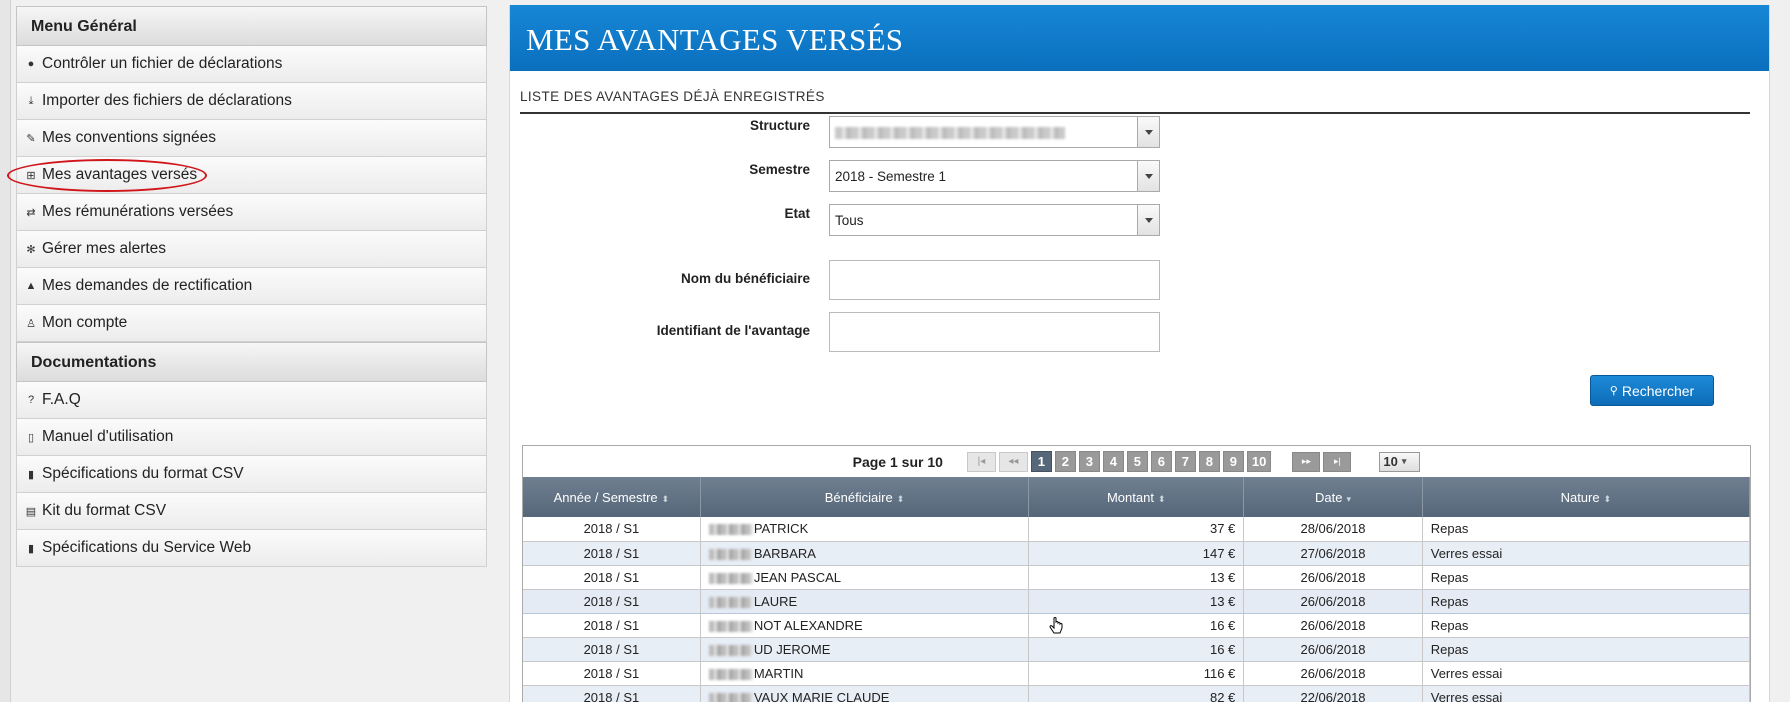 This screenshot has height=702, width=1790. I want to click on menu-item-user: ♙ Mon compte, so click(251, 323).